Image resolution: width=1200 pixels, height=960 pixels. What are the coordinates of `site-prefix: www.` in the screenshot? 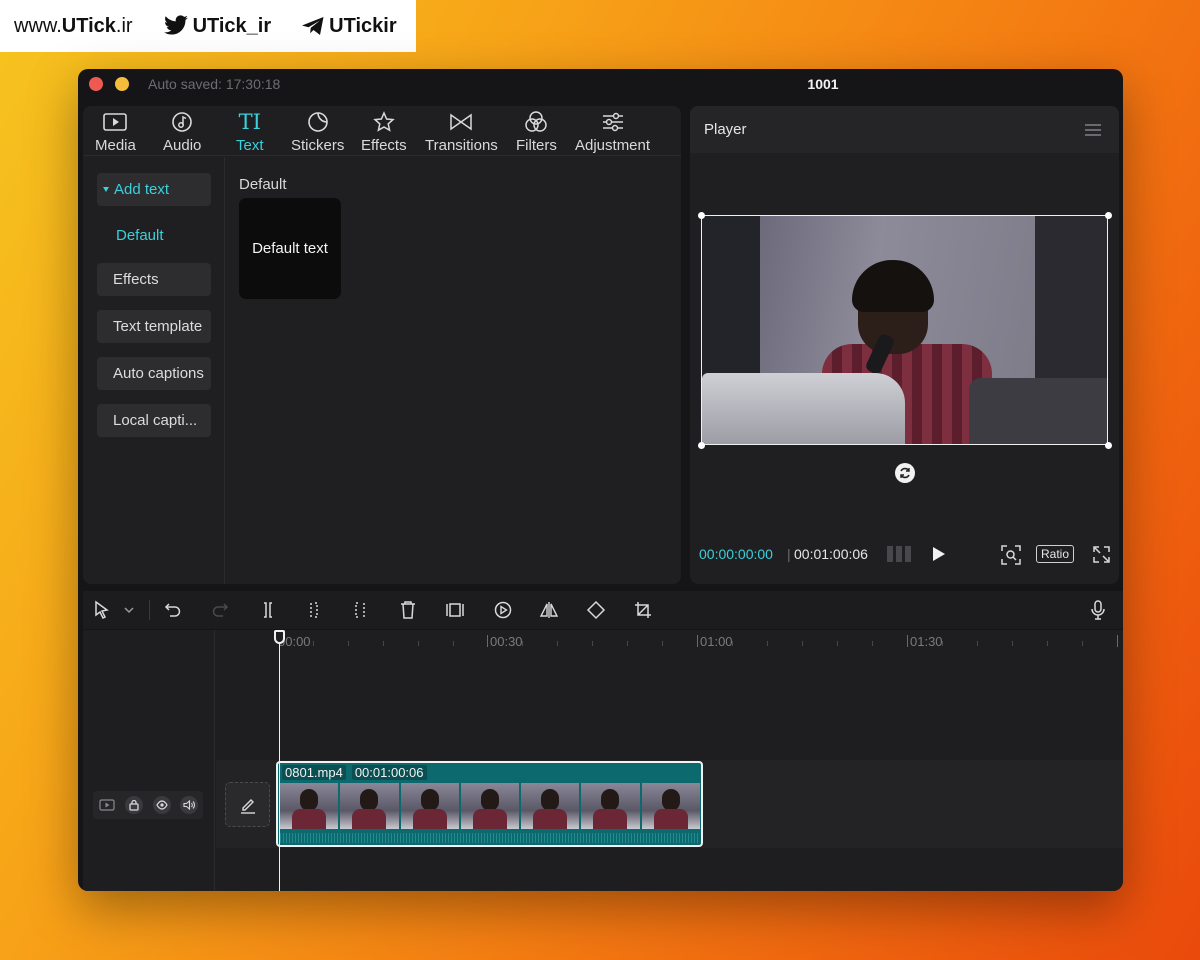 It's located at (38, 25).